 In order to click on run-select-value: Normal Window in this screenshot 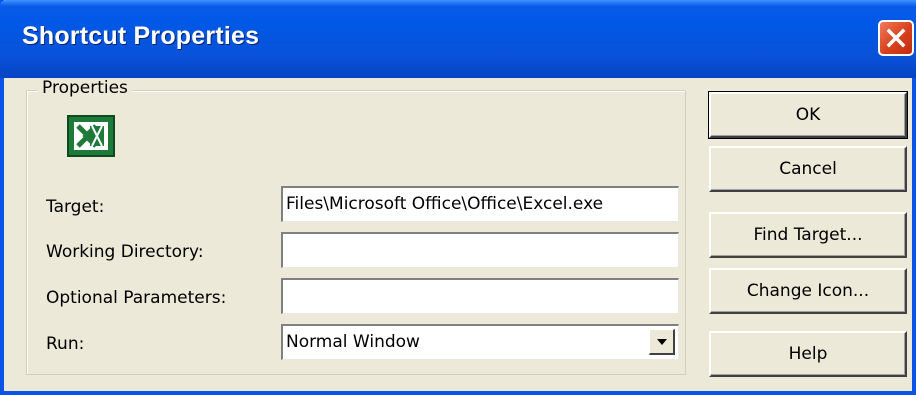, I will do `click(353, 342)`.